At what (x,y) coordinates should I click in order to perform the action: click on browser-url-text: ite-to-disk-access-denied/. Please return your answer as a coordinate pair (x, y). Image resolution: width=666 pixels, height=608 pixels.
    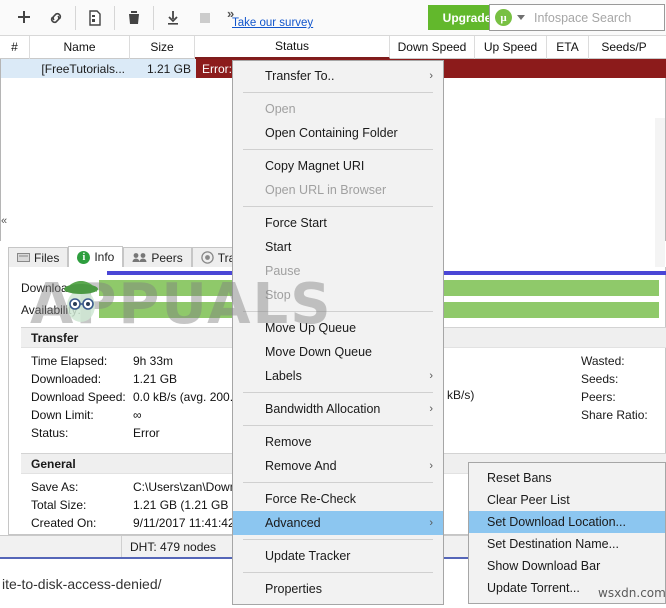
    Looking at the image, I should click on (81, 584).